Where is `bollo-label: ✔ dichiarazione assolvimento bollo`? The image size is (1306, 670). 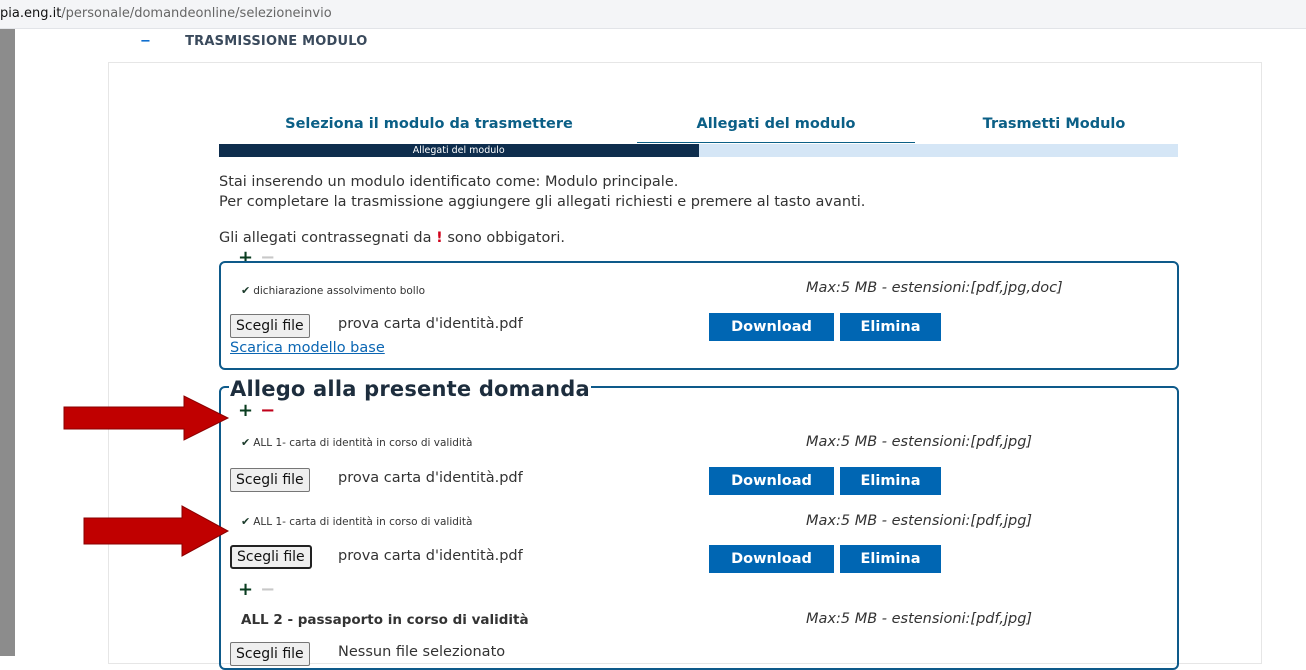 bollo-label: ✔ dichiarazione assolvimento bollo is located at coordinates (333, 290).